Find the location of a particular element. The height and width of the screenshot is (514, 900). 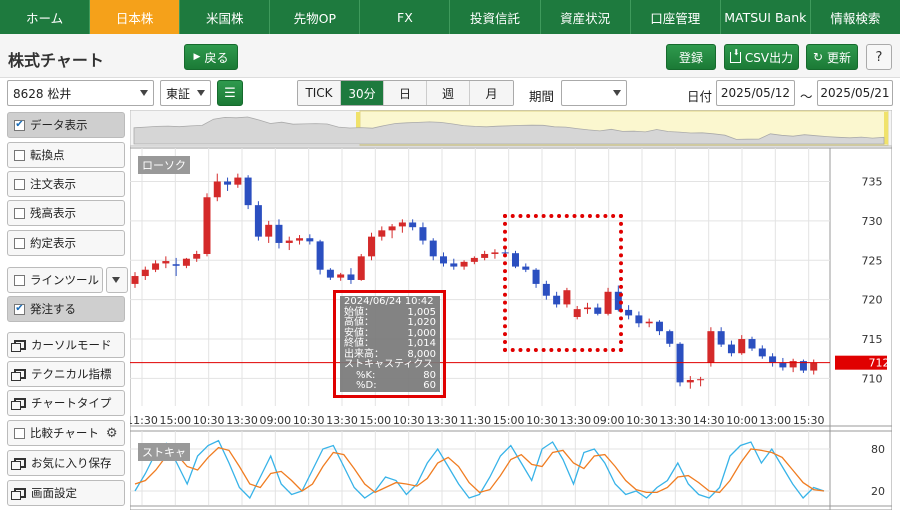

tooltip-row-value: 1,020 is located at coordinates (421, 322).